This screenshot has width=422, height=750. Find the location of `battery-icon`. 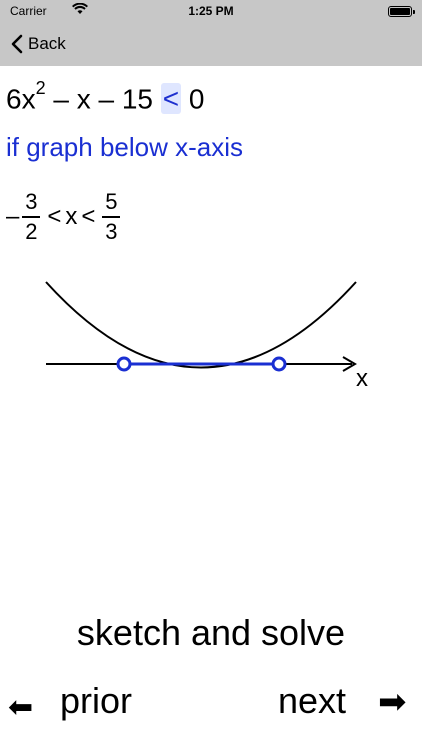

battery-icon is located at coordinates (401, 11).